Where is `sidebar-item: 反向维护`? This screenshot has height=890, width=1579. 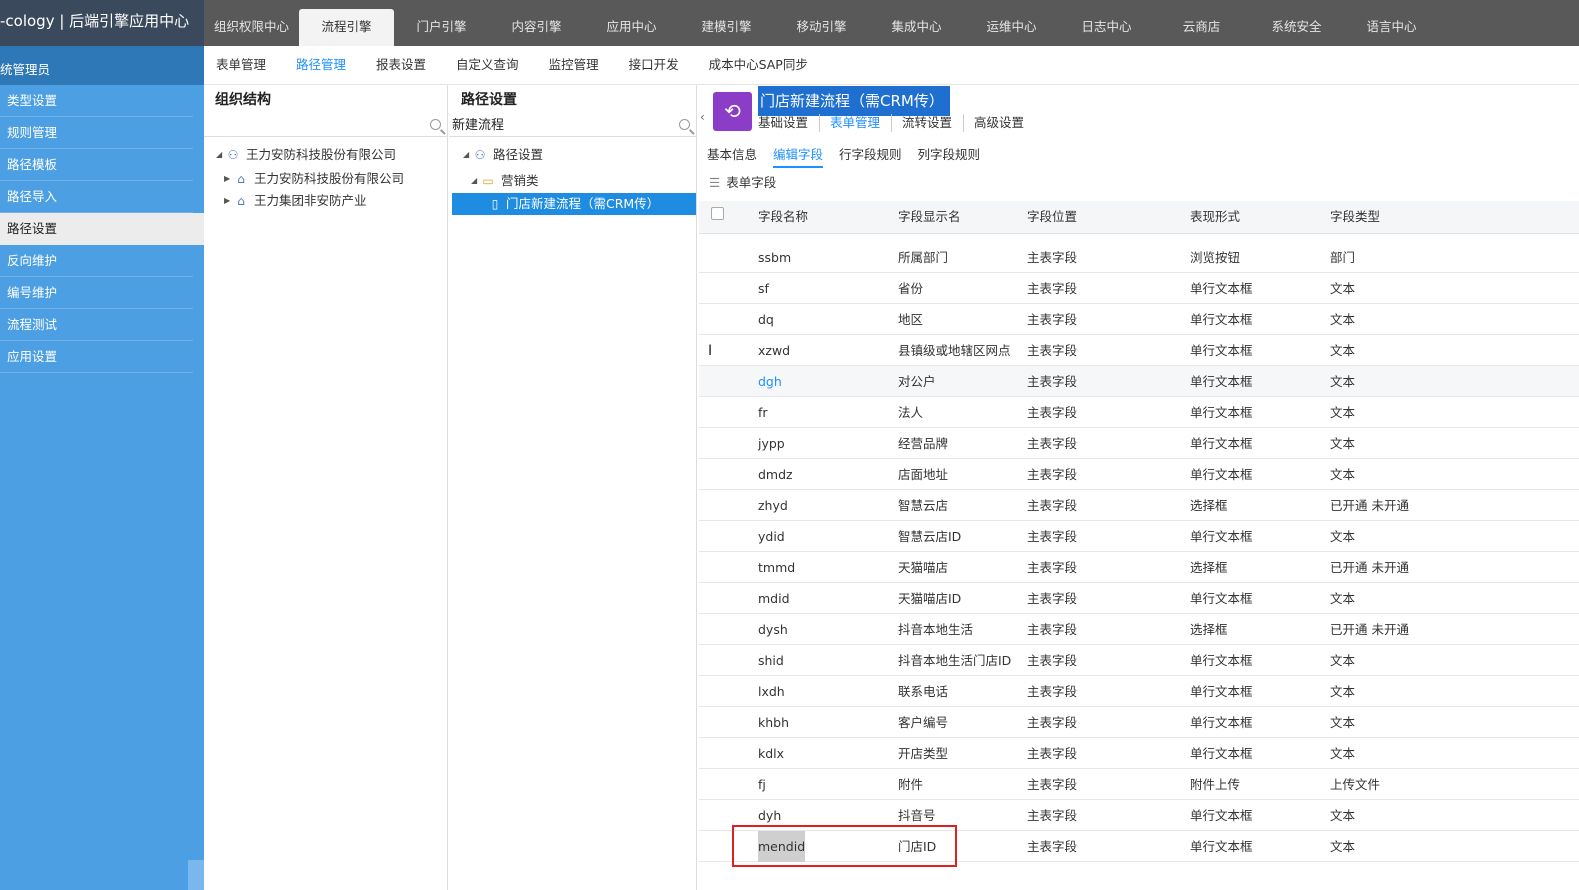
sidebar-item: 反向维护 is located at coordinates (96, 261).